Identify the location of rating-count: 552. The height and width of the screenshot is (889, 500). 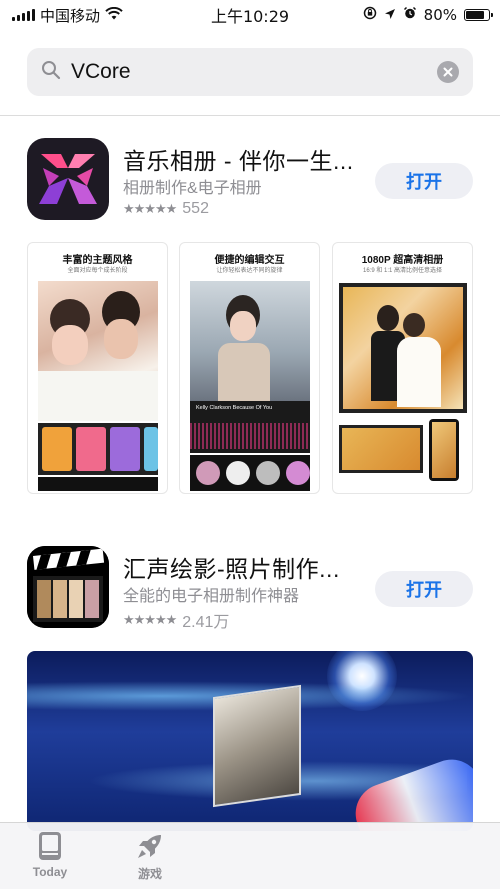
(195, 208).